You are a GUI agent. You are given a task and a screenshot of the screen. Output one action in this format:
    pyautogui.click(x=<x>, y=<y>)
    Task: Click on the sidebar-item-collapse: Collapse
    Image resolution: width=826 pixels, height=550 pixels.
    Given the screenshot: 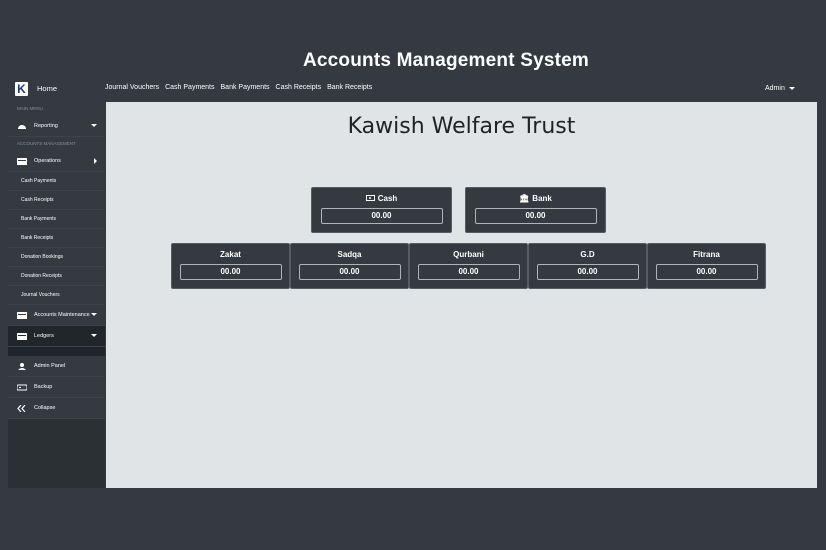 What is the action you would take?
    pyautogui.click(x=56, y=408)
    